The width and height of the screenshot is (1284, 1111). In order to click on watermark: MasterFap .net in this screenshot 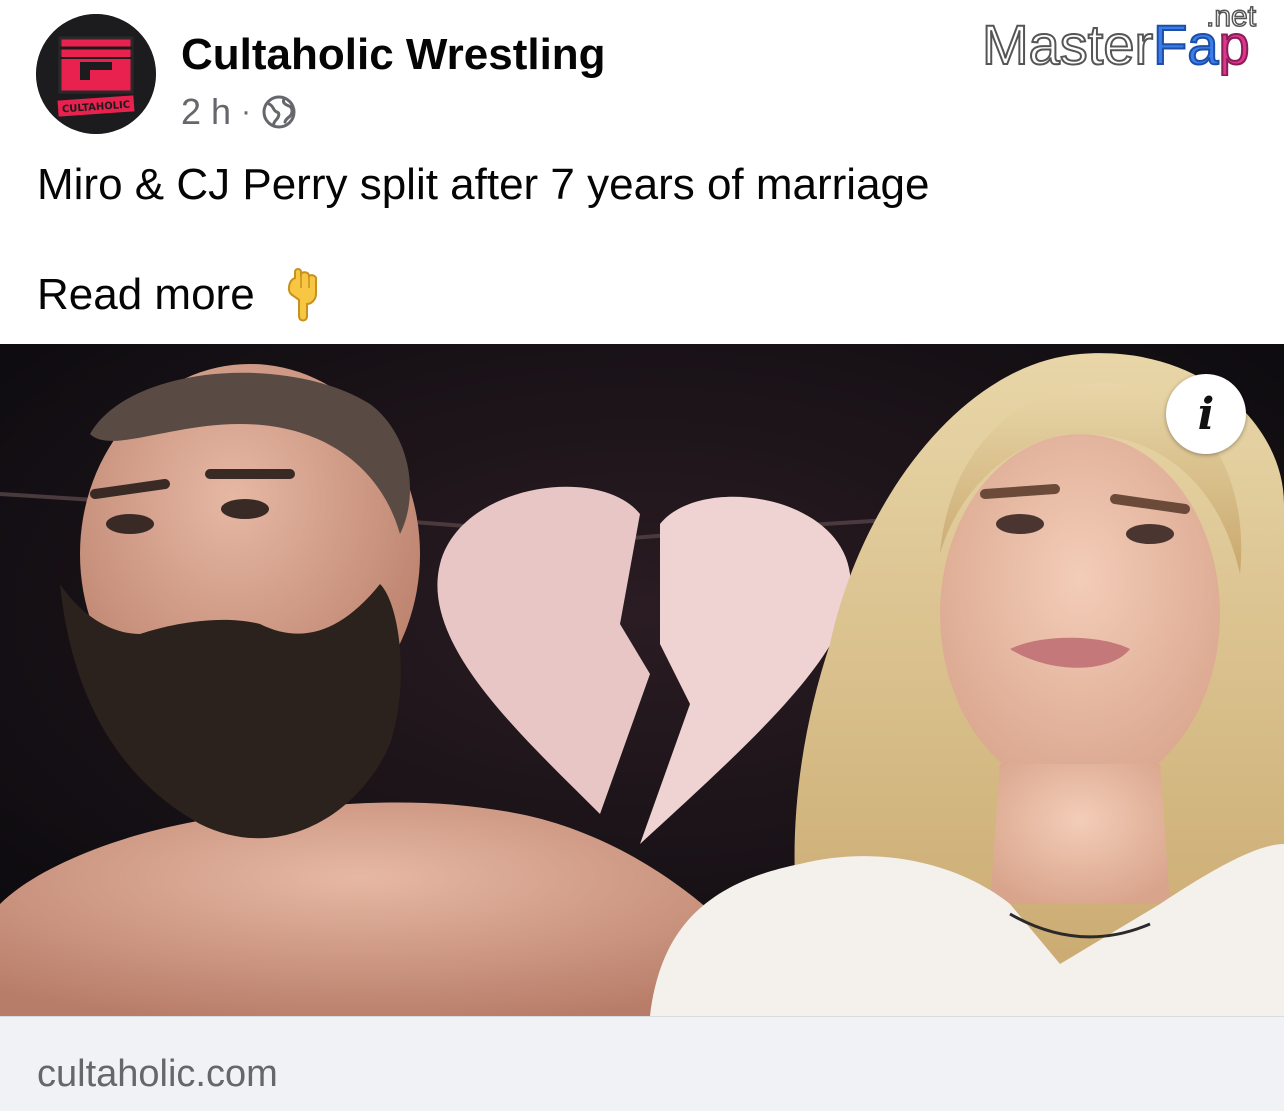, I will do `click(1131, 38)`.